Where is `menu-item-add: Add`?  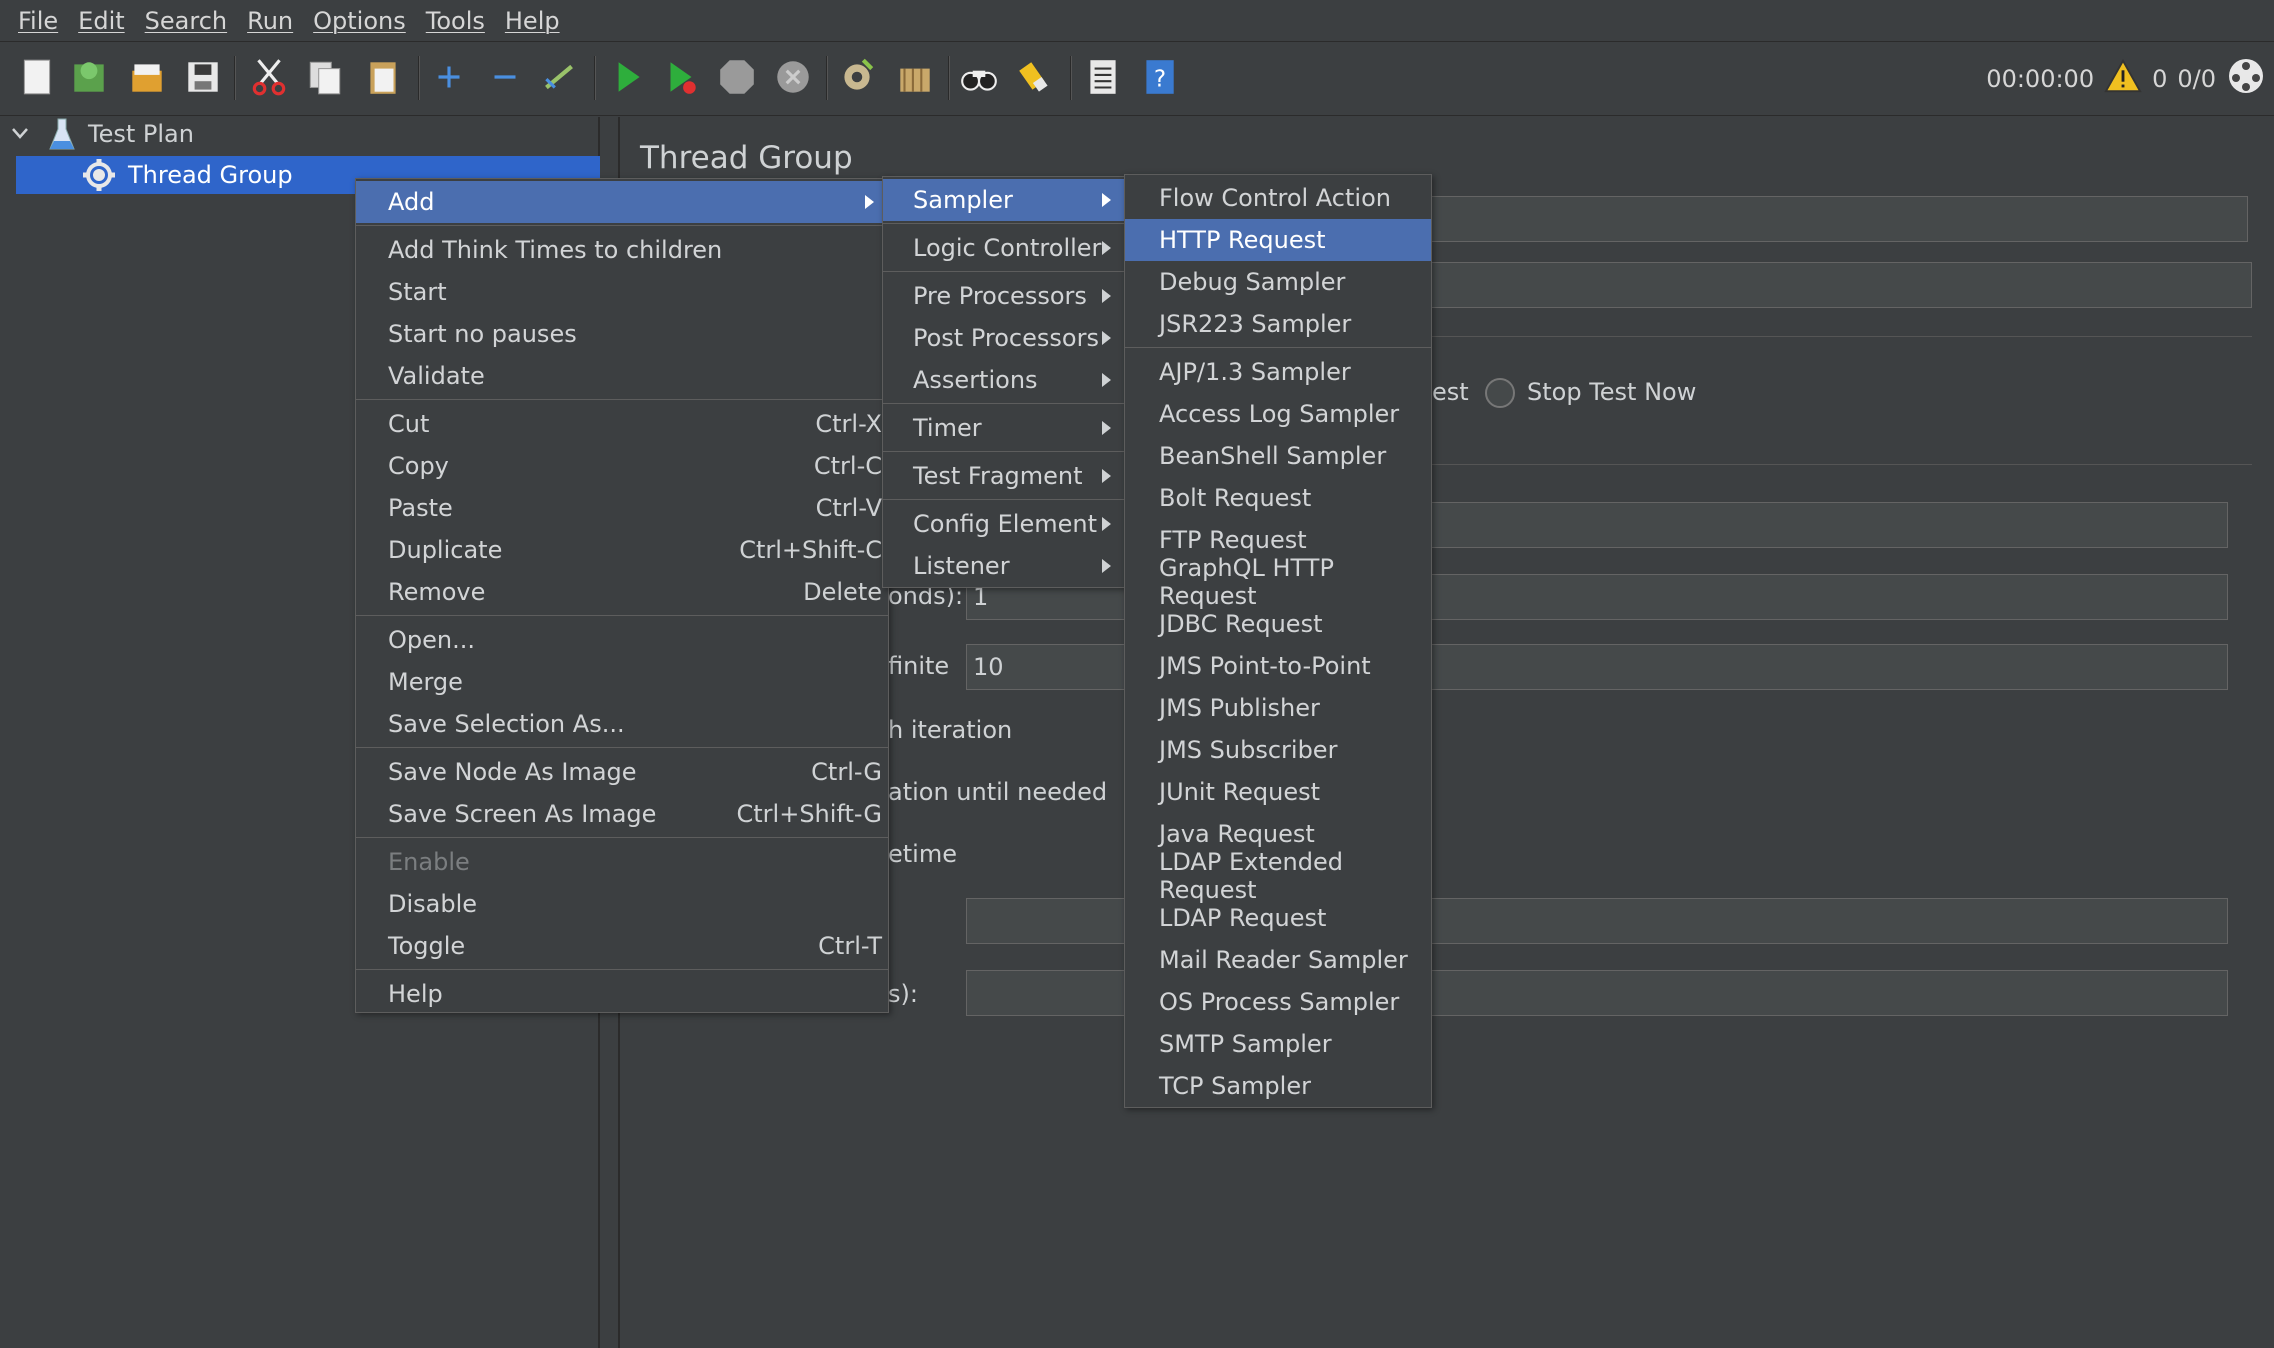 menu-item-add: Add is located at coordinates (622, 202).